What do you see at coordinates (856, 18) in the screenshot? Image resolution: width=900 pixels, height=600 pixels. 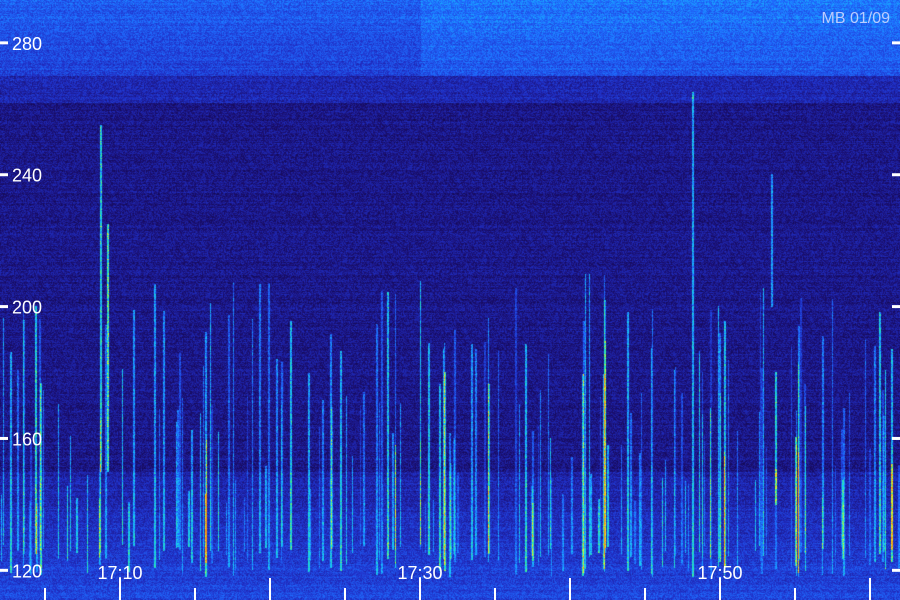 I see `chart-title: MB 01/09` at bounding box center [856, 18].